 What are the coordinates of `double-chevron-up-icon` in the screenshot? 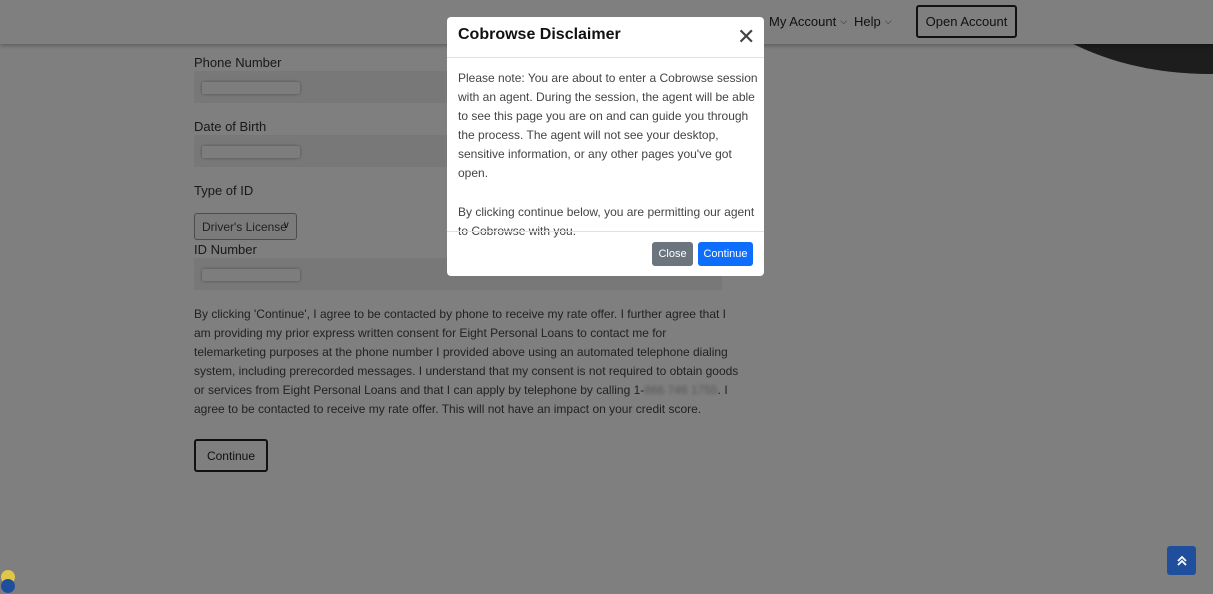 It's located at (1181, 560).